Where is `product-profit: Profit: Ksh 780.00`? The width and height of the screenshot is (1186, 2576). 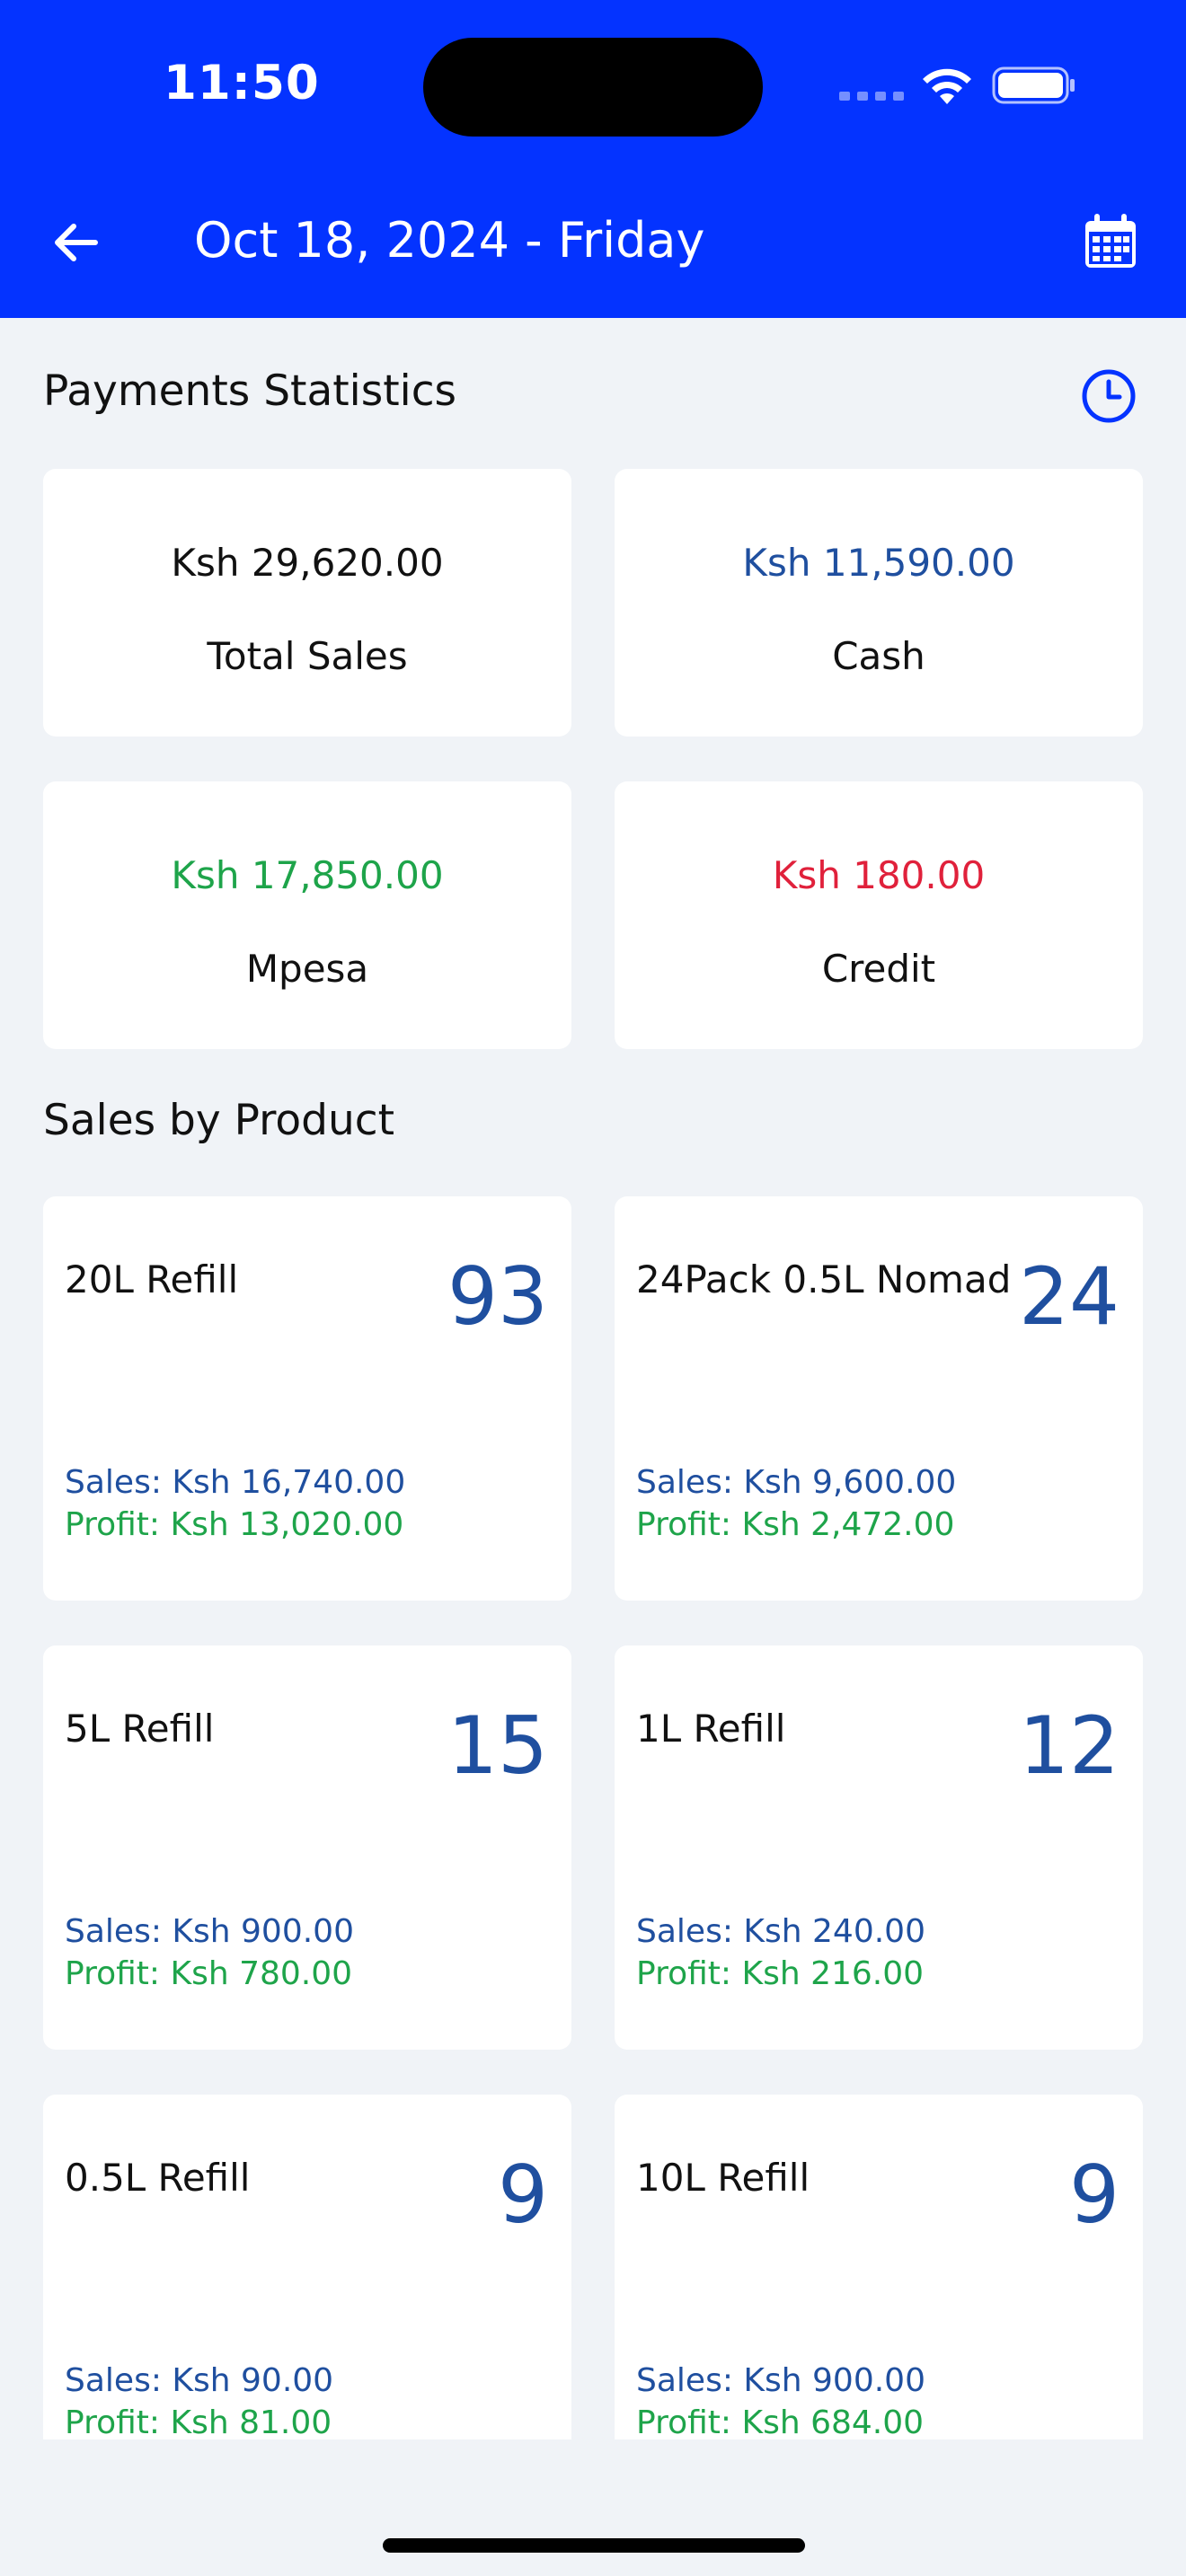
product-profit: Profit: Ksh 780.00 is located at coordinates (209, 1973).